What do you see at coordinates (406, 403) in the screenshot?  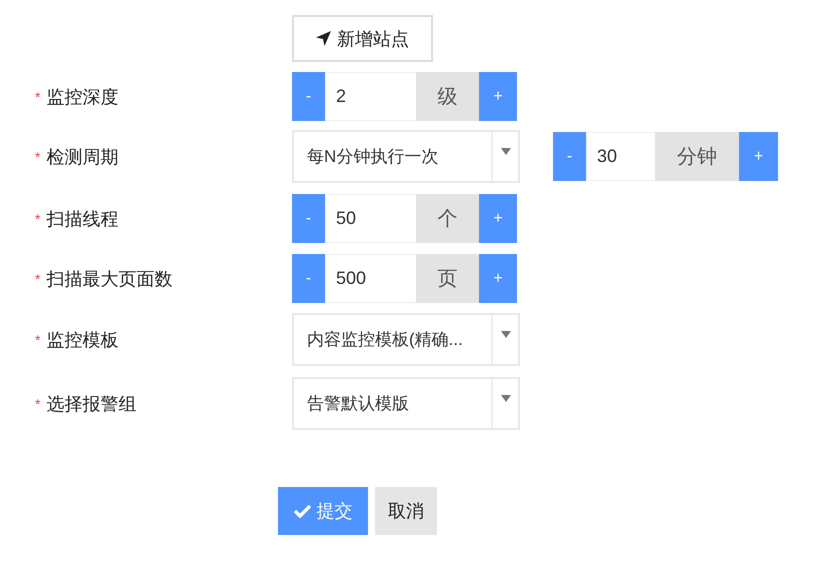 I see `dropdown-select: 告警默认模版` at bounding box center [406, 403].